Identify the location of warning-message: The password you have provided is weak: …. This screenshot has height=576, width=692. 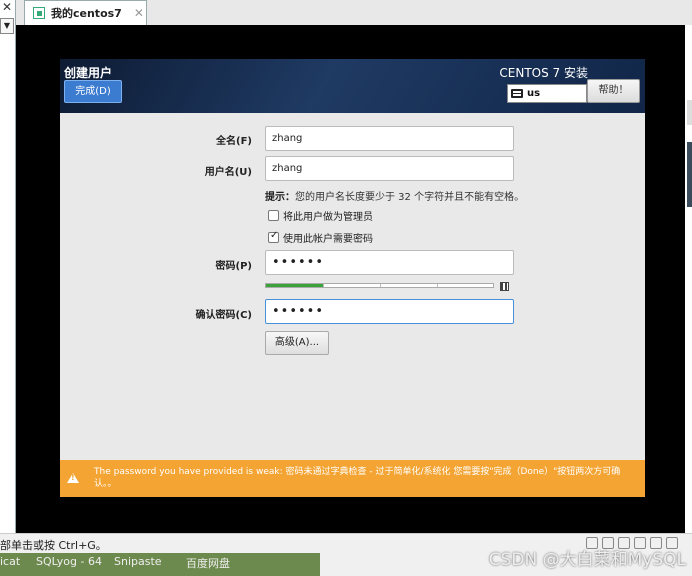
(357, 478).